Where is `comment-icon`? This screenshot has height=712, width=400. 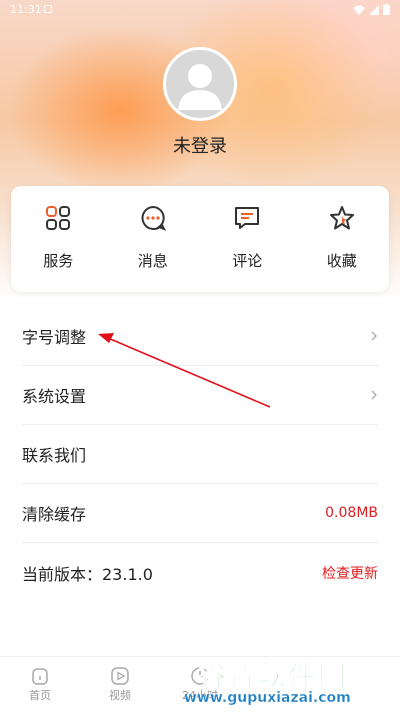 comment-icon is located at coordinates (247, 218).